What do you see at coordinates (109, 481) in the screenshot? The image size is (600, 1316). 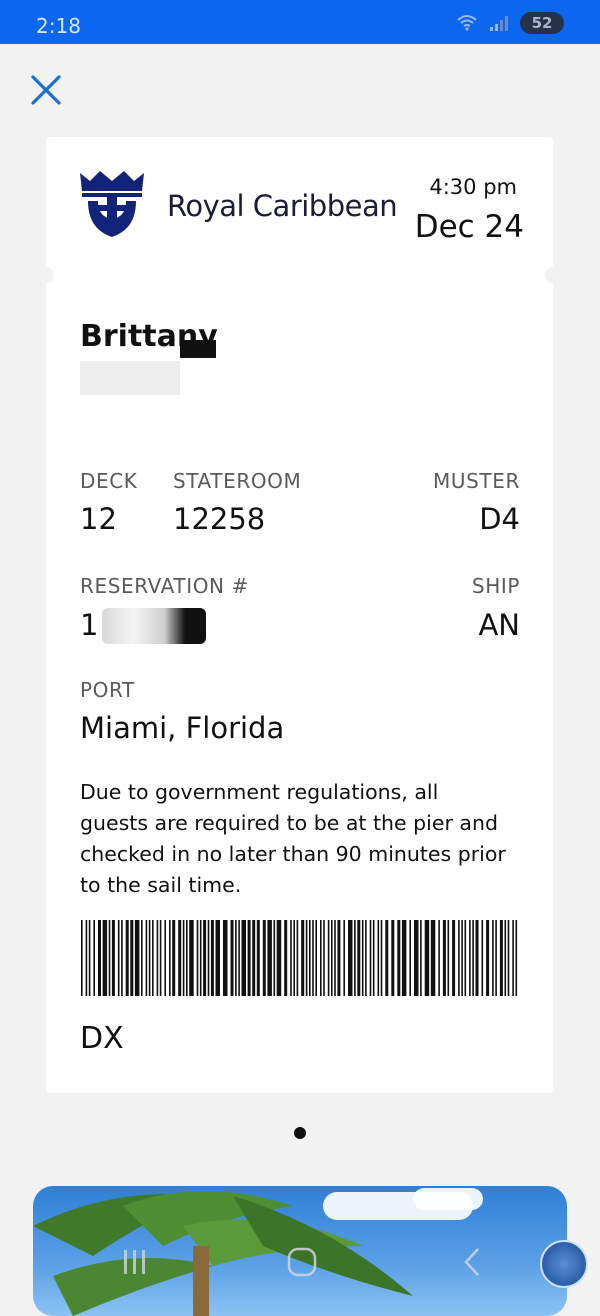 I see `deck-label: DECK` at bounding box center [109, 481].